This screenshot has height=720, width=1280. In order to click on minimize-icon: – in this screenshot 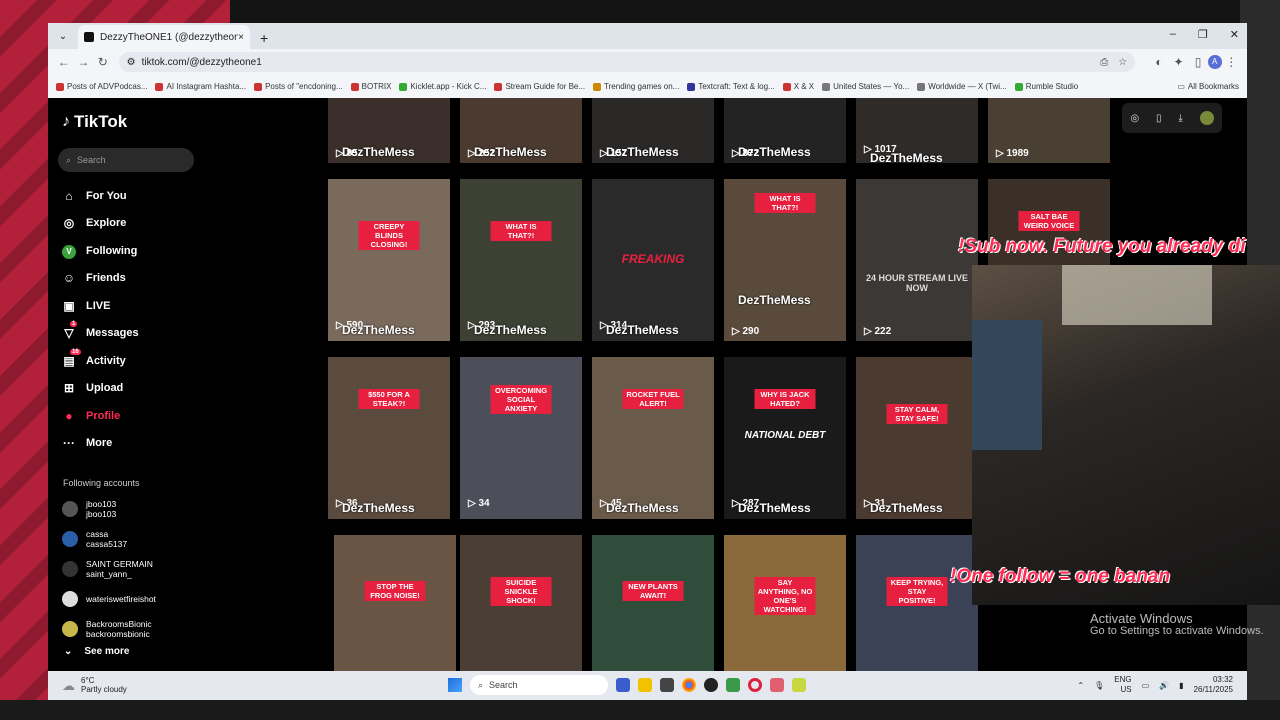, I will do `click(1173, 34)`.